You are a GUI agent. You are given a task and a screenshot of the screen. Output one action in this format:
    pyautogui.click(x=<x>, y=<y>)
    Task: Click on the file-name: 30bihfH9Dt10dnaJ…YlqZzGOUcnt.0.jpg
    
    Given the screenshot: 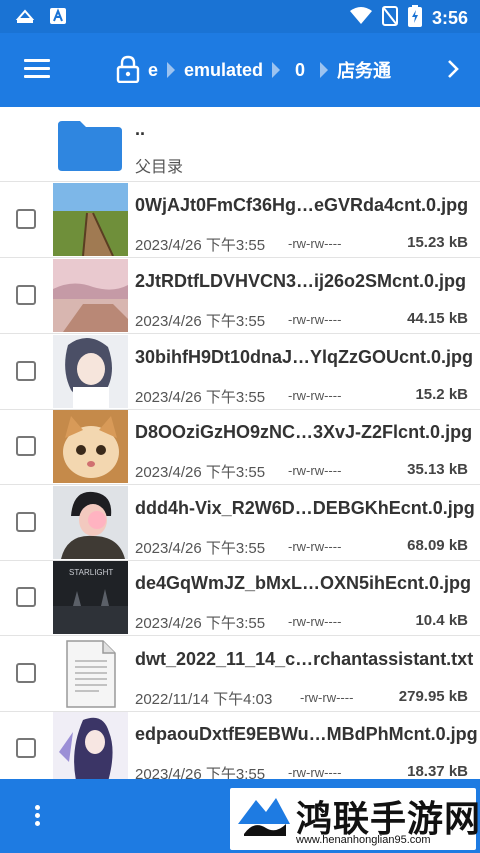 What is the action you would take?
    pyautogui.click(x=304, y=357)
    